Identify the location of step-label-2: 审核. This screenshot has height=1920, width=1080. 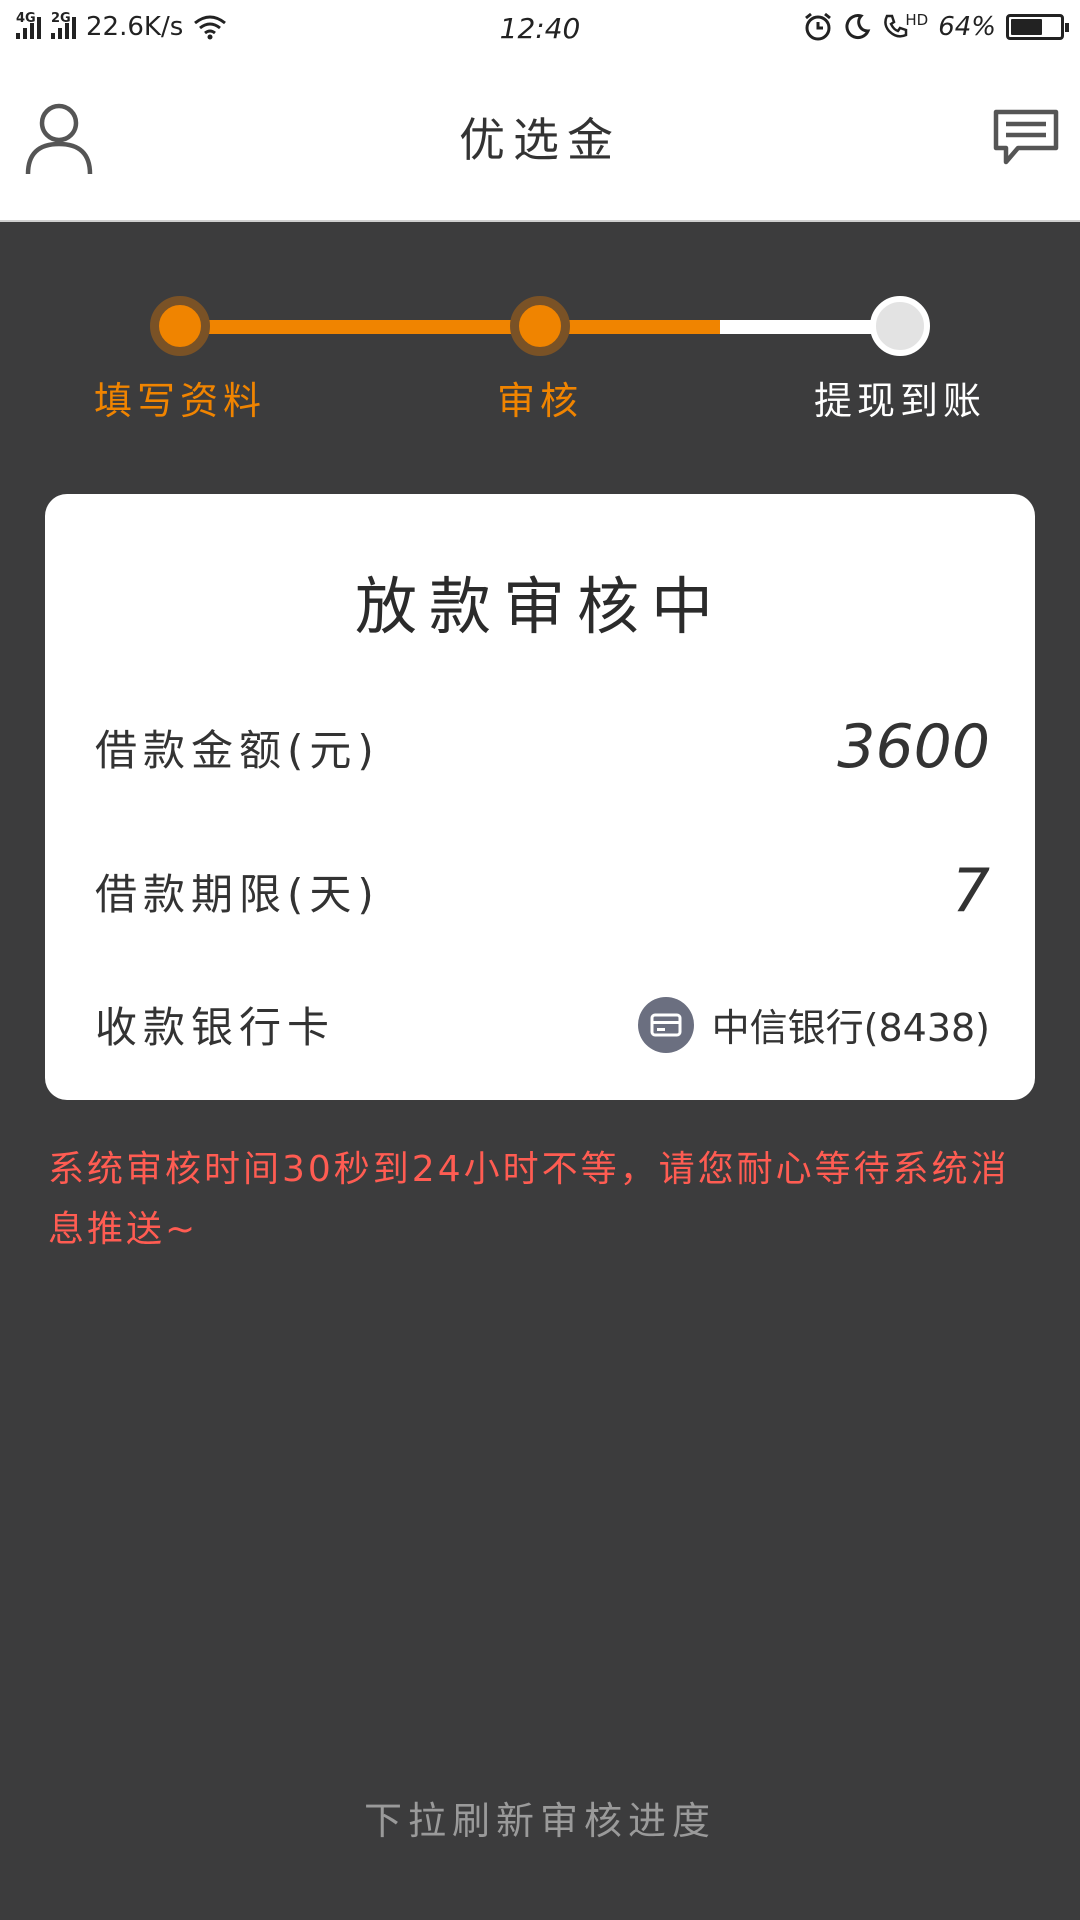
(539, 401).